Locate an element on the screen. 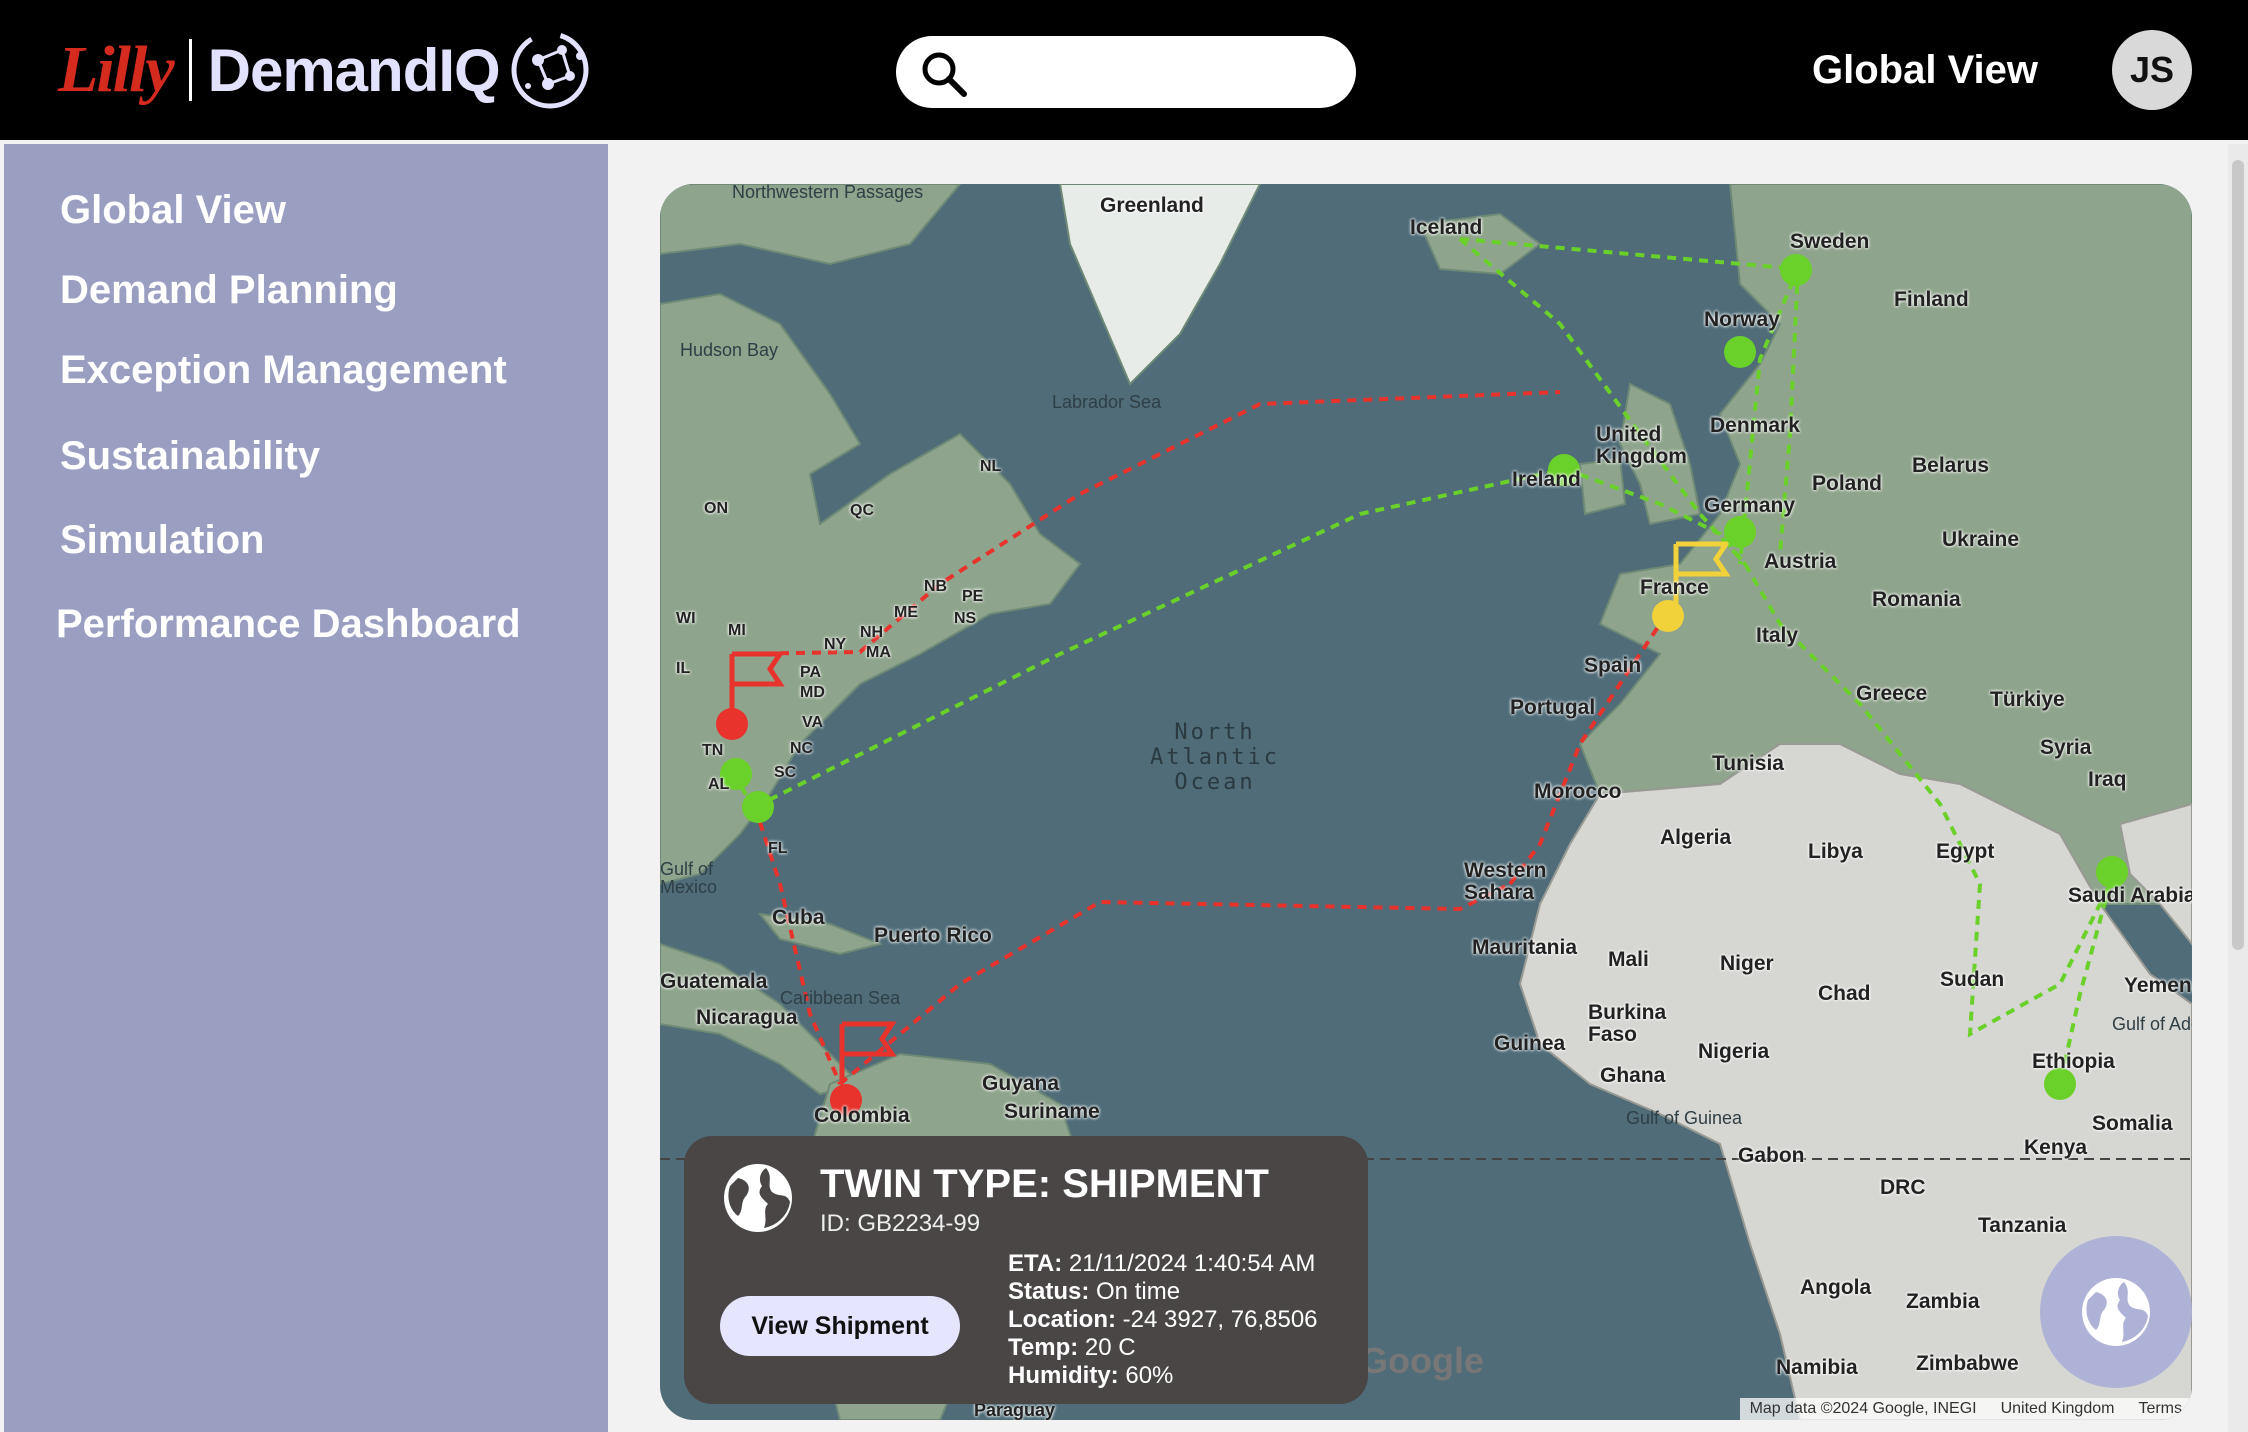 The width and height of the screenshot is (2248, 1432). map-label-france: France is located at coordinates (1674, 587).